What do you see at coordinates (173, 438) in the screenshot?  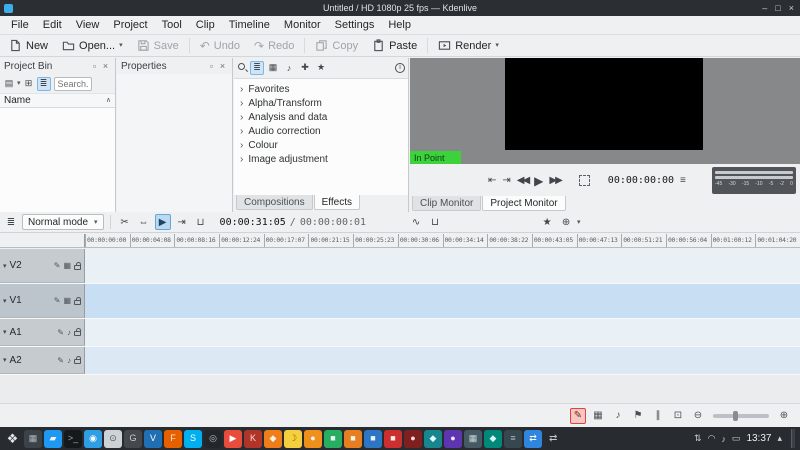 I see `taskbar-app-icon: F` at bounding box center [173, 438].